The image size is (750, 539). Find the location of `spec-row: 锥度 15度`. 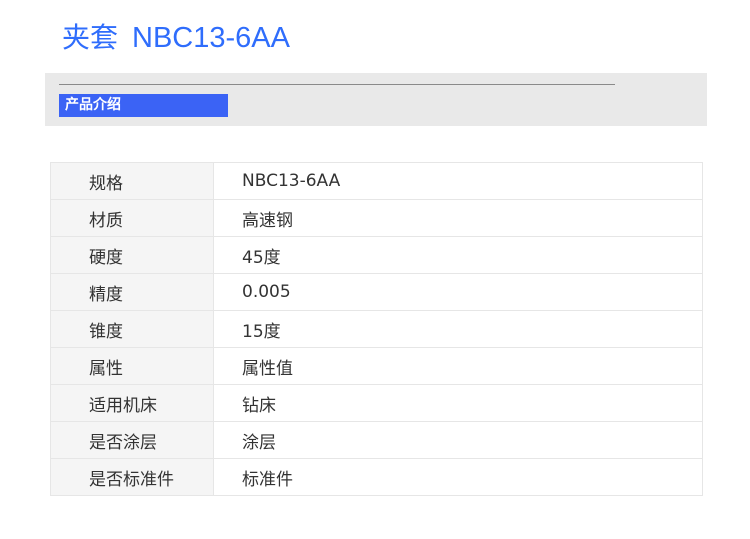

spec-row: 锥度 15度 is located at coordinates (376, 329).